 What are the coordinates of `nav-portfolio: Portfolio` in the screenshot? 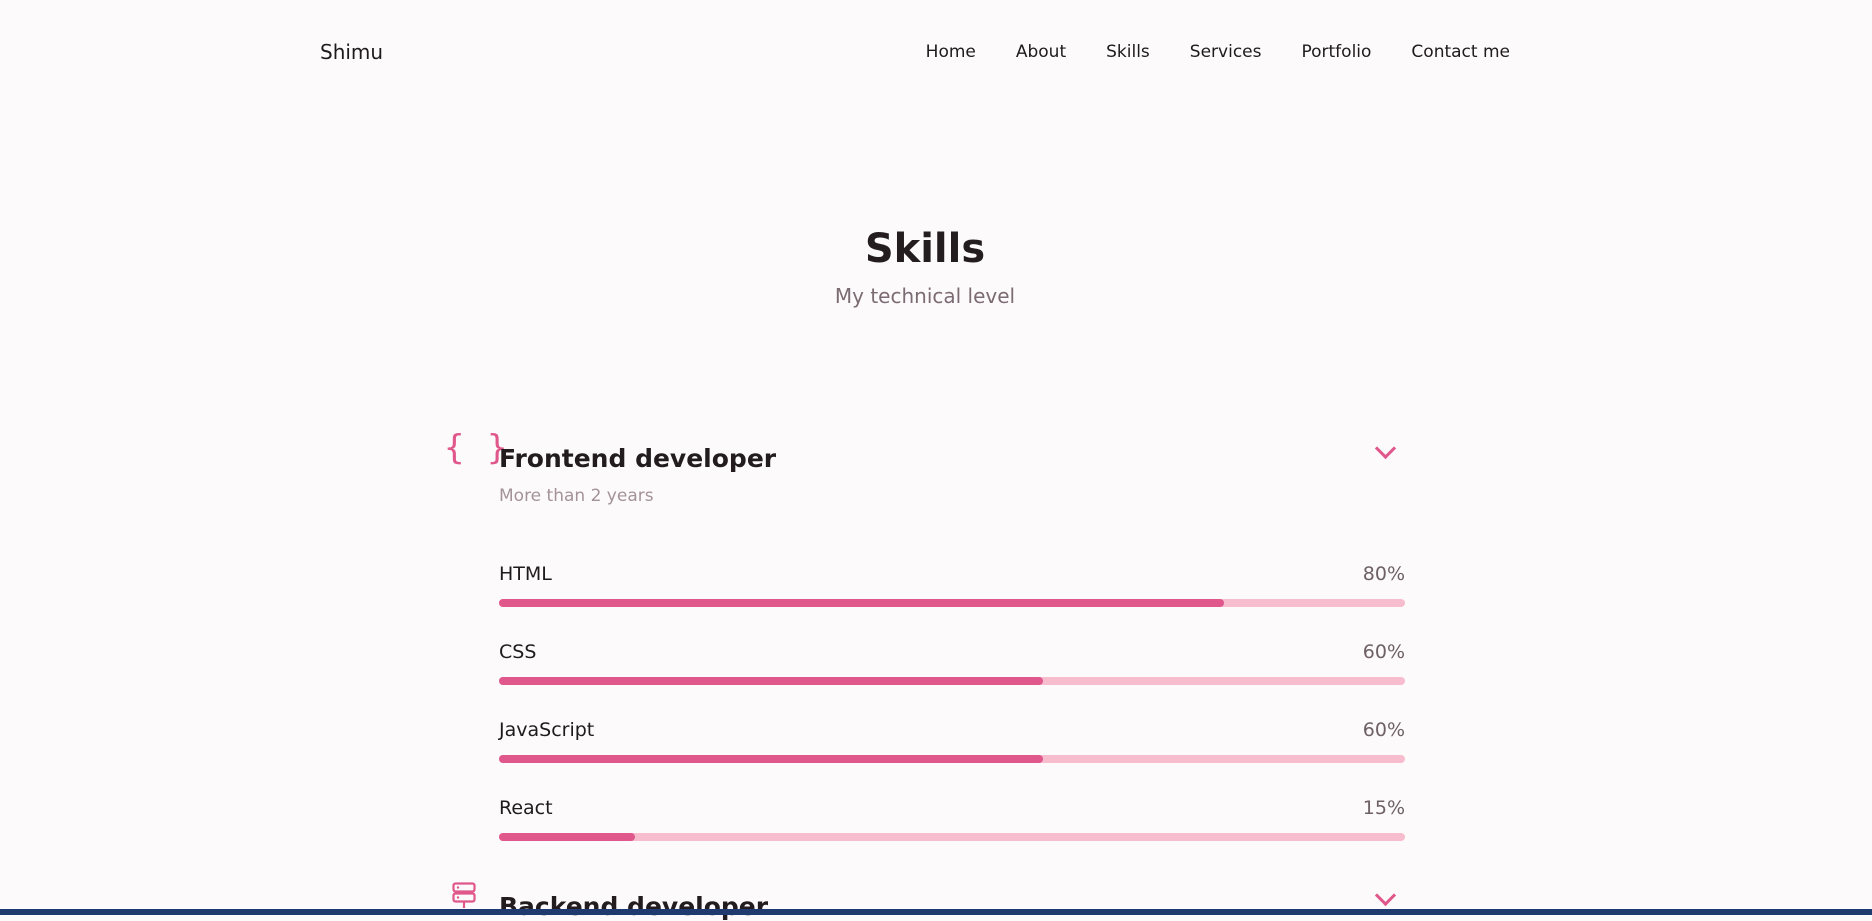 It's located at (1336, 52).